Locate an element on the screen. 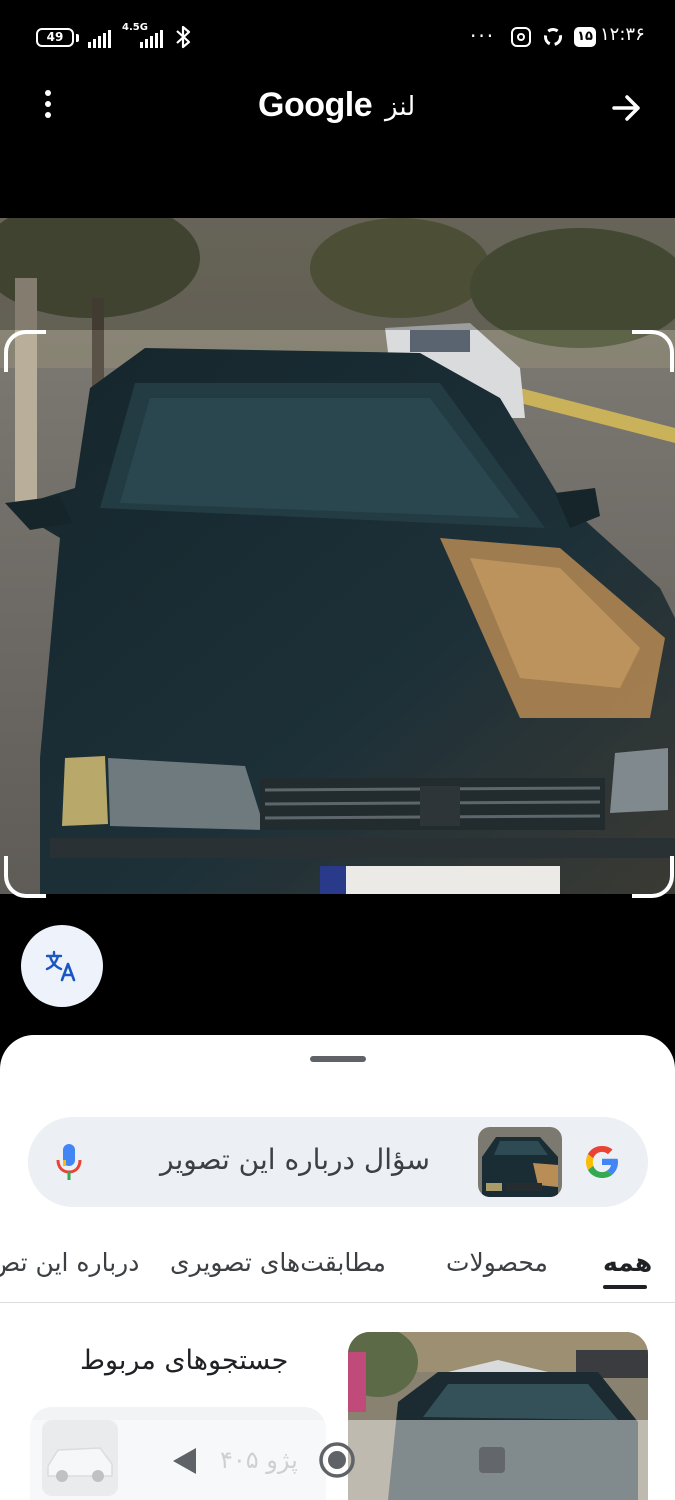  more-options-icon is located at coordinates (48, 107).